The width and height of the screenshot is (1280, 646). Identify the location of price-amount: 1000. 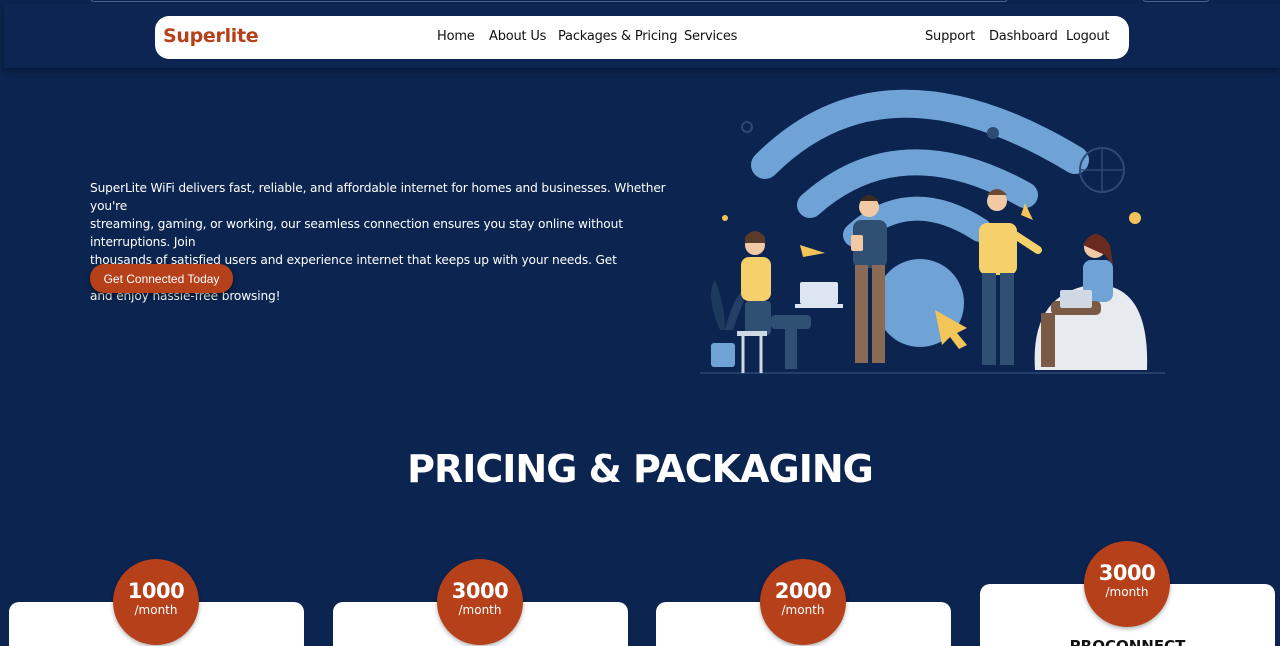
(156, 591).